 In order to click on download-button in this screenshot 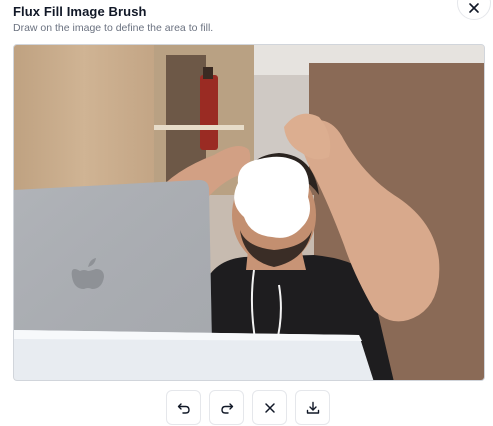, I will do `click(312, 407)`.